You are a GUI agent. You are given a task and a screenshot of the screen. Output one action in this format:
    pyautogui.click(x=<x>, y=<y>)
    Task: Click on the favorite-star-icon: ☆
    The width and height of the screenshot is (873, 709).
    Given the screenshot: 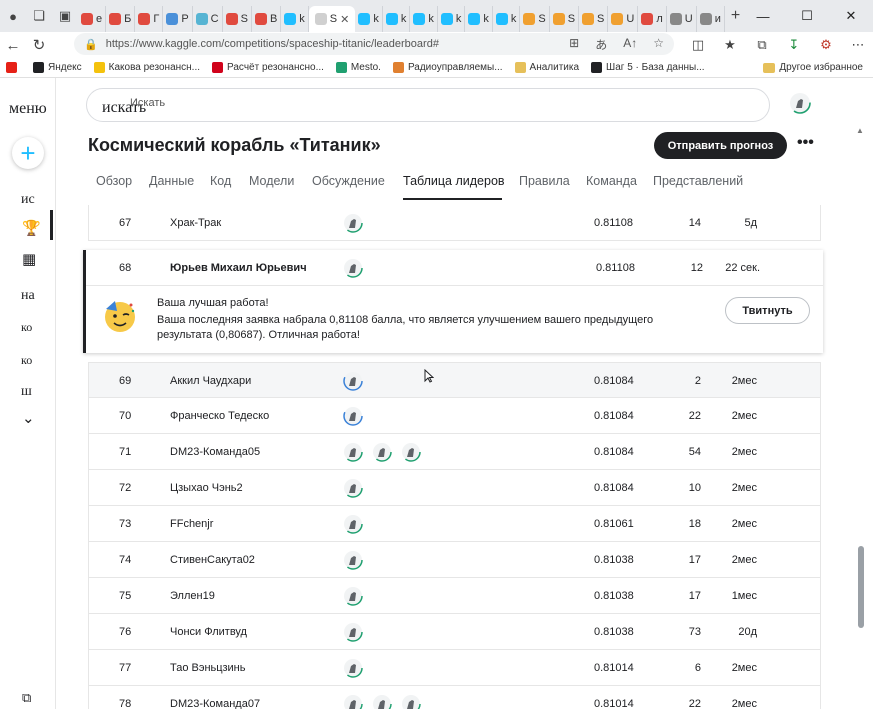 What is the action you would take?
    pyautogui.click(x=658, y=44)
    